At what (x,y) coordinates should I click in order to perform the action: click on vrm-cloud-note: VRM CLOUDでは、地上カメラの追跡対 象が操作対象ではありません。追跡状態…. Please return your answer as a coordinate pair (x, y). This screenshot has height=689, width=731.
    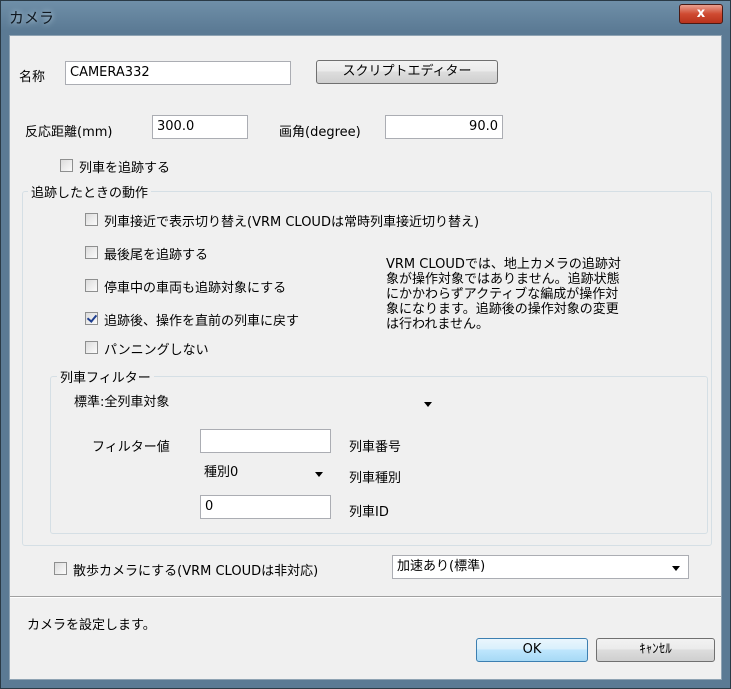
    Looking at the image, I should click on (546, 294).